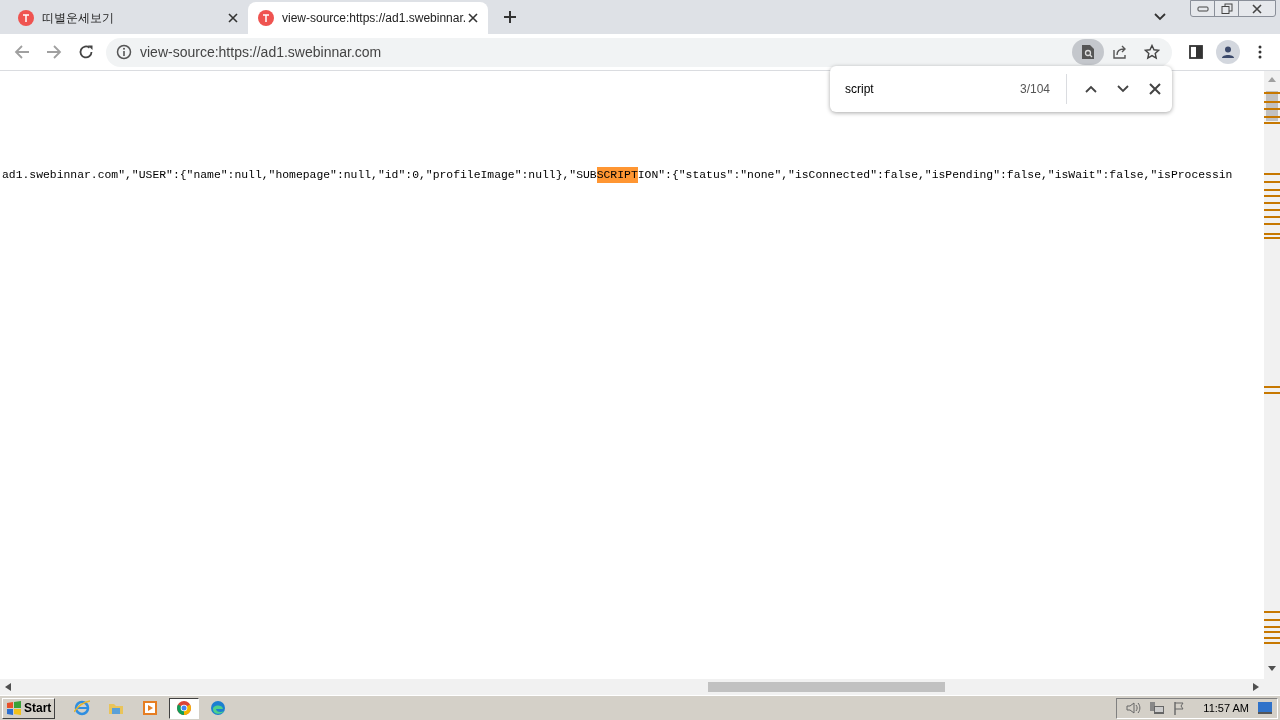  What do you see at coordinates (375, 18) in the screenshot?
I see `tab-title: view-source:https://ad1.swebinnar.` at bounding box center [375, 18].